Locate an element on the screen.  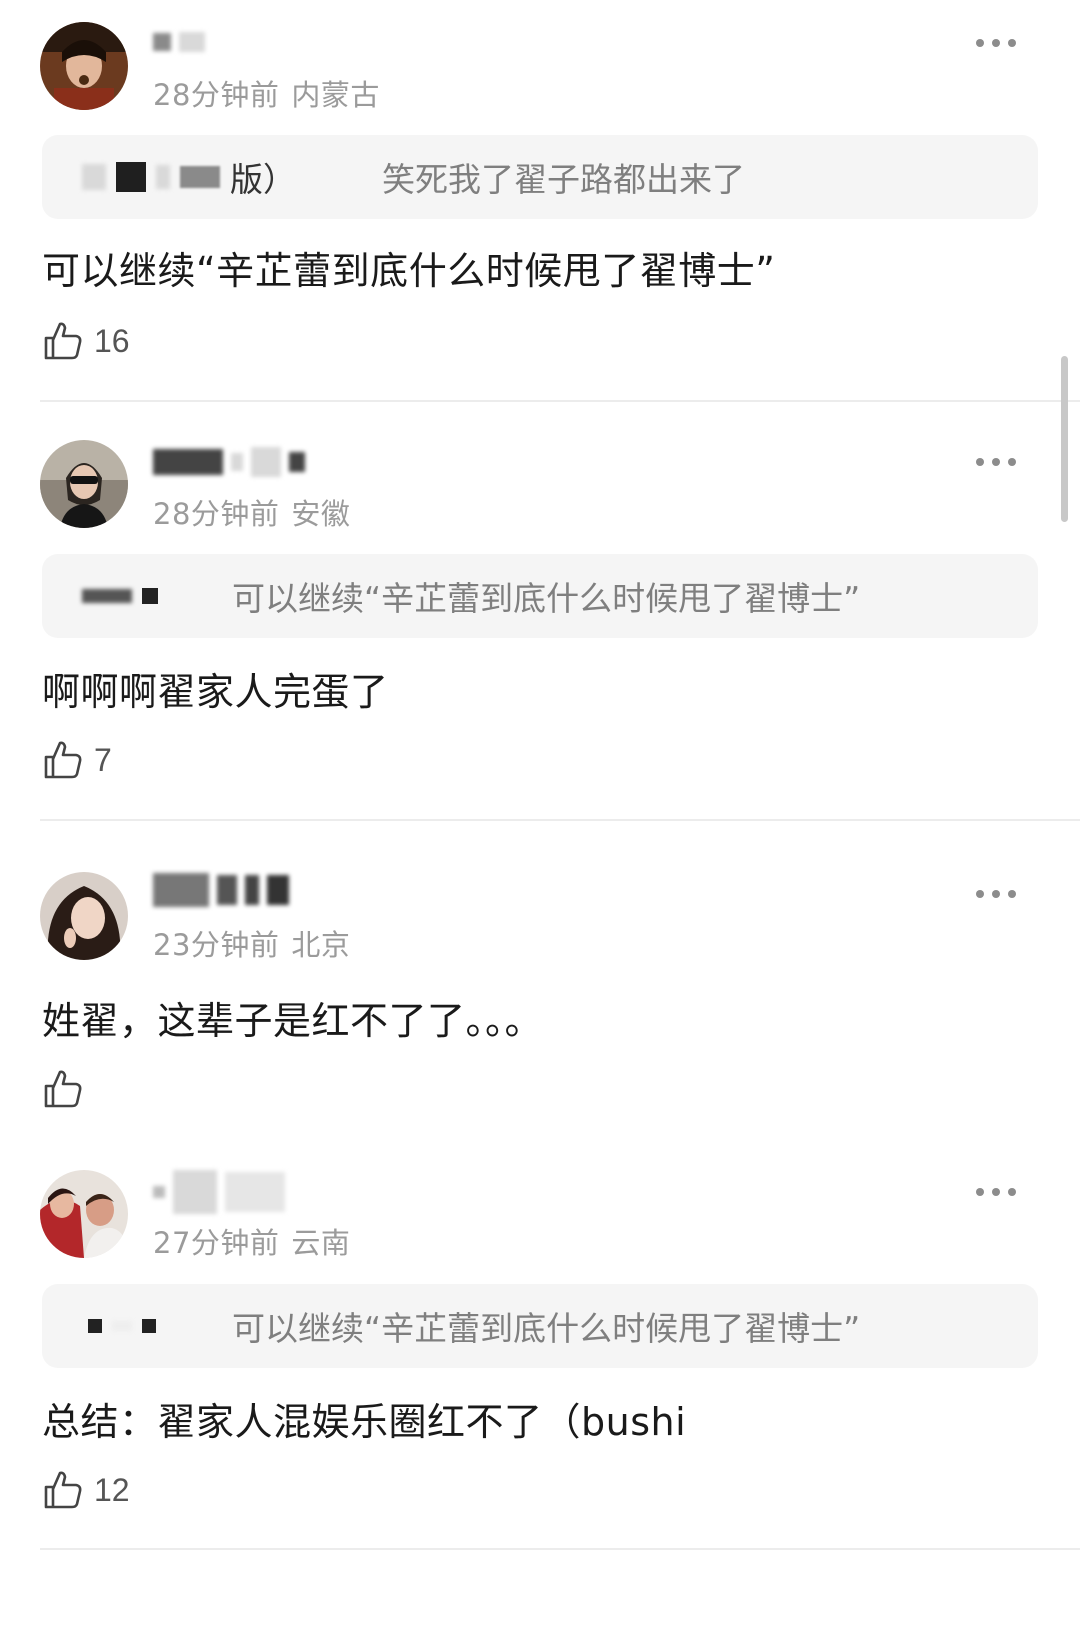
quote-author: 版） is located at coordinates (232, 177).